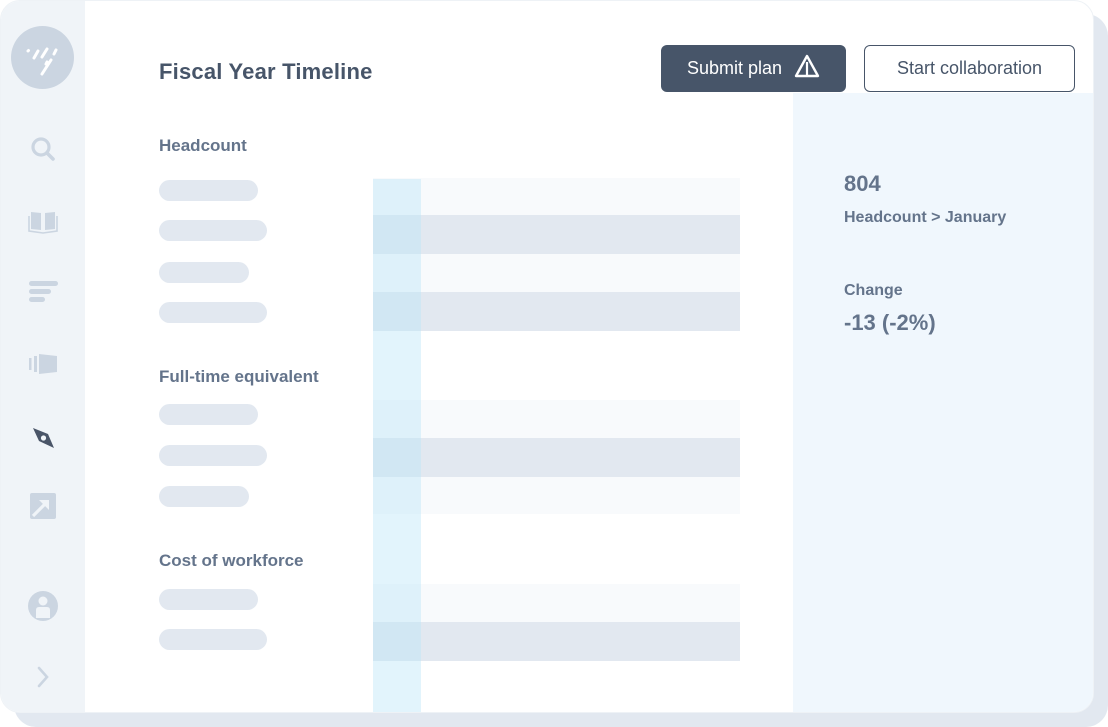  Describe the element at coordinates (969, 68) in the screenshot. I see `start-collaboration-button: Start collaboration` at that location.